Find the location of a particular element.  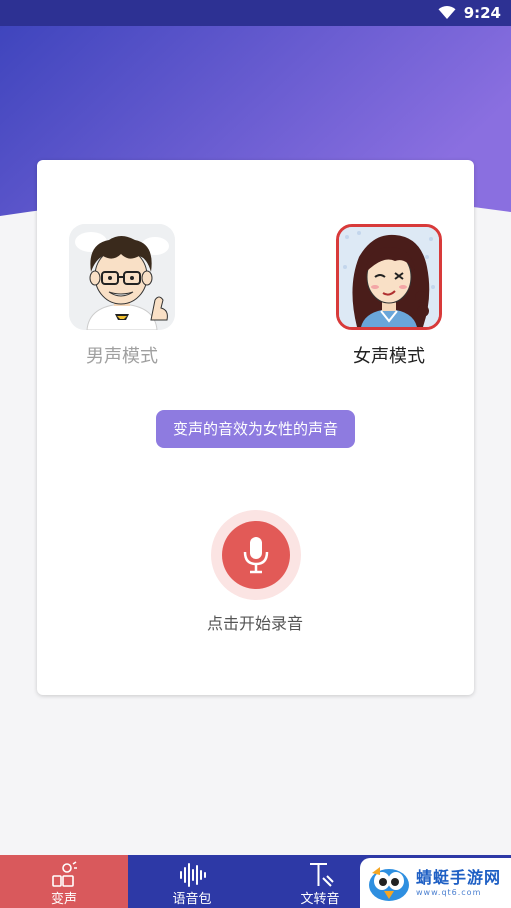

record-button is located at coordinates (256, 555).